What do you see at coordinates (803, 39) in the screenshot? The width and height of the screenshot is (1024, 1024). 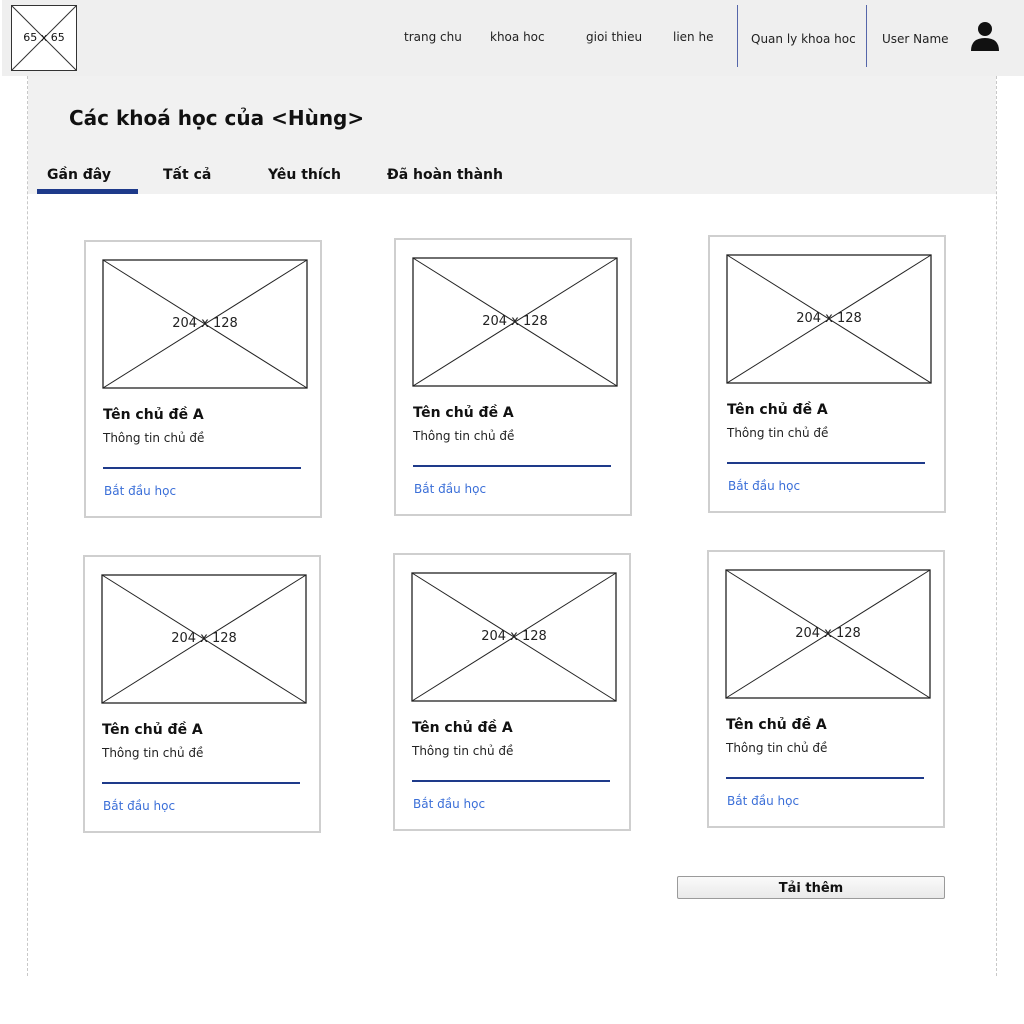 I see `nav-quan-ly-khoa-hoc: Quan ly khoa hoc` at bounding box center [803, 39].